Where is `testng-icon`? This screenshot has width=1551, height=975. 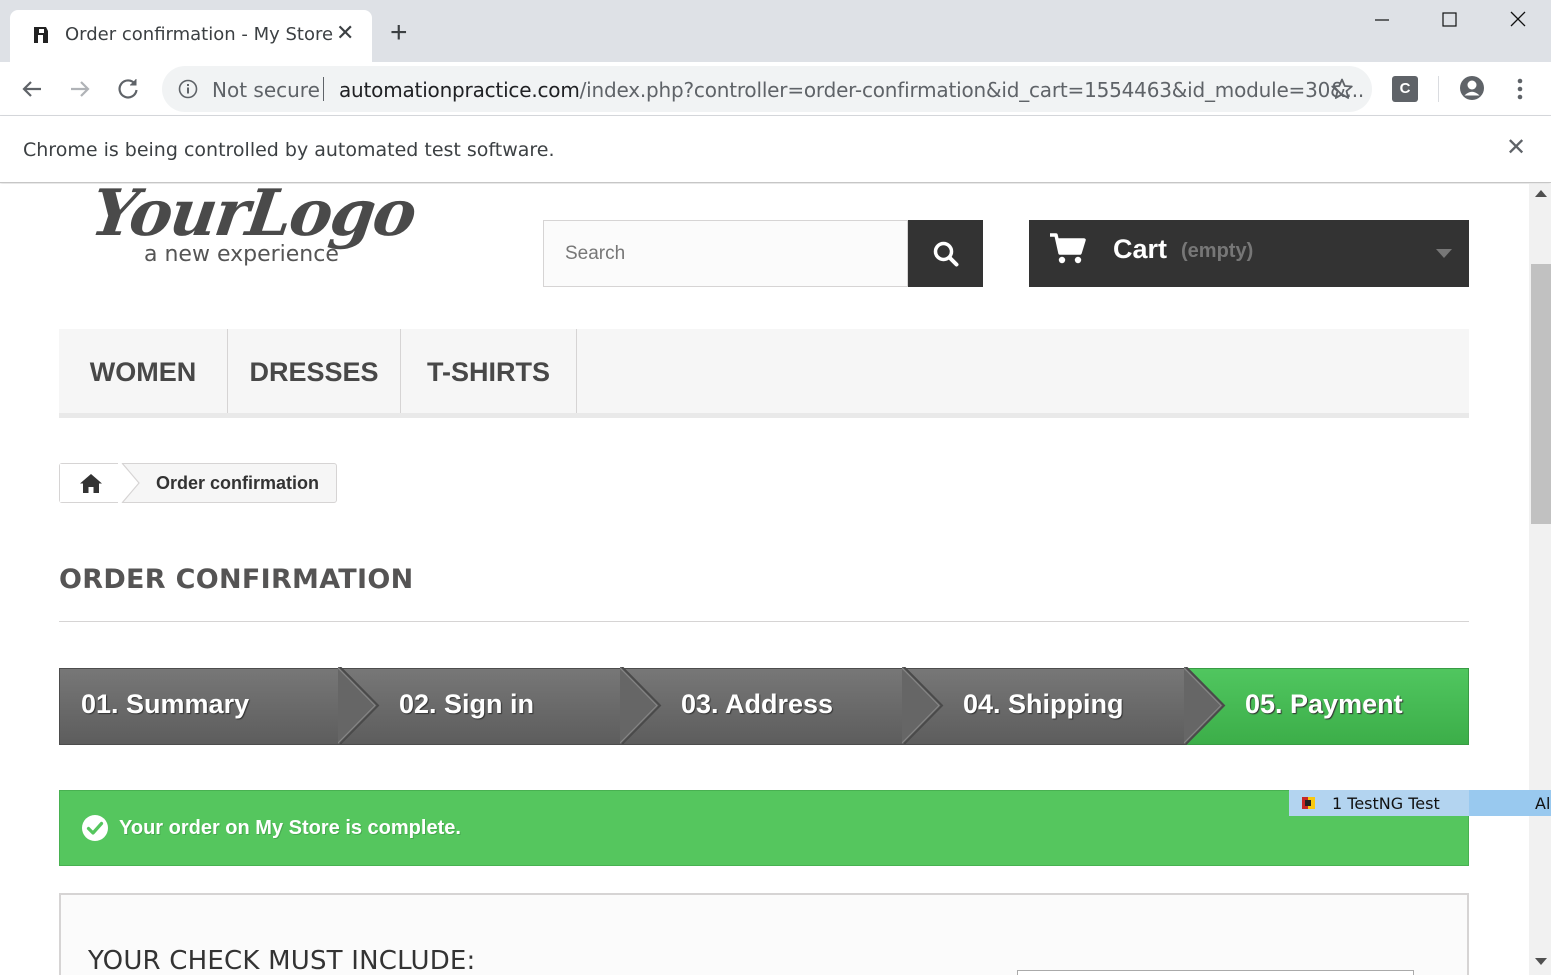
testng-icon is located at coordinates (1308, 803).